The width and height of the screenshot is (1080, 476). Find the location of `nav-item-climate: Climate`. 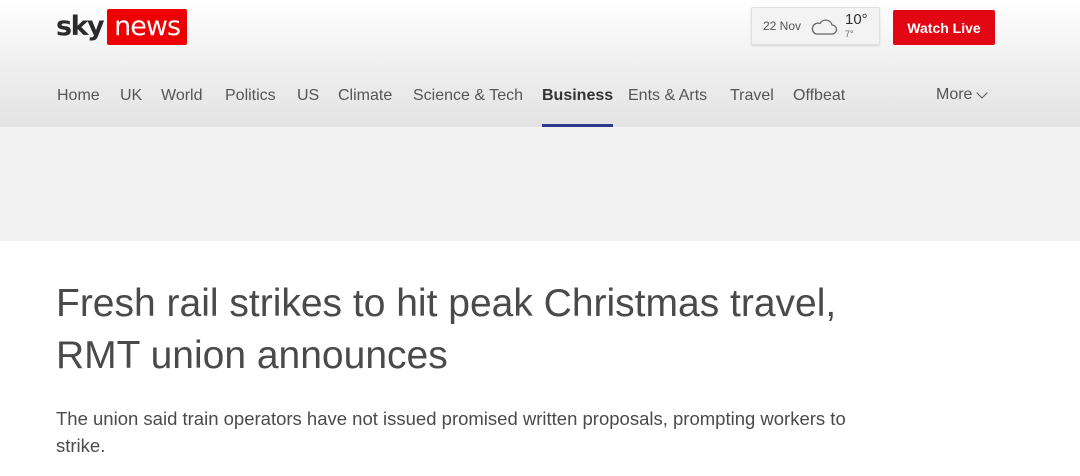

nav-item-climate: Climate is located at coordinates (365, 106).